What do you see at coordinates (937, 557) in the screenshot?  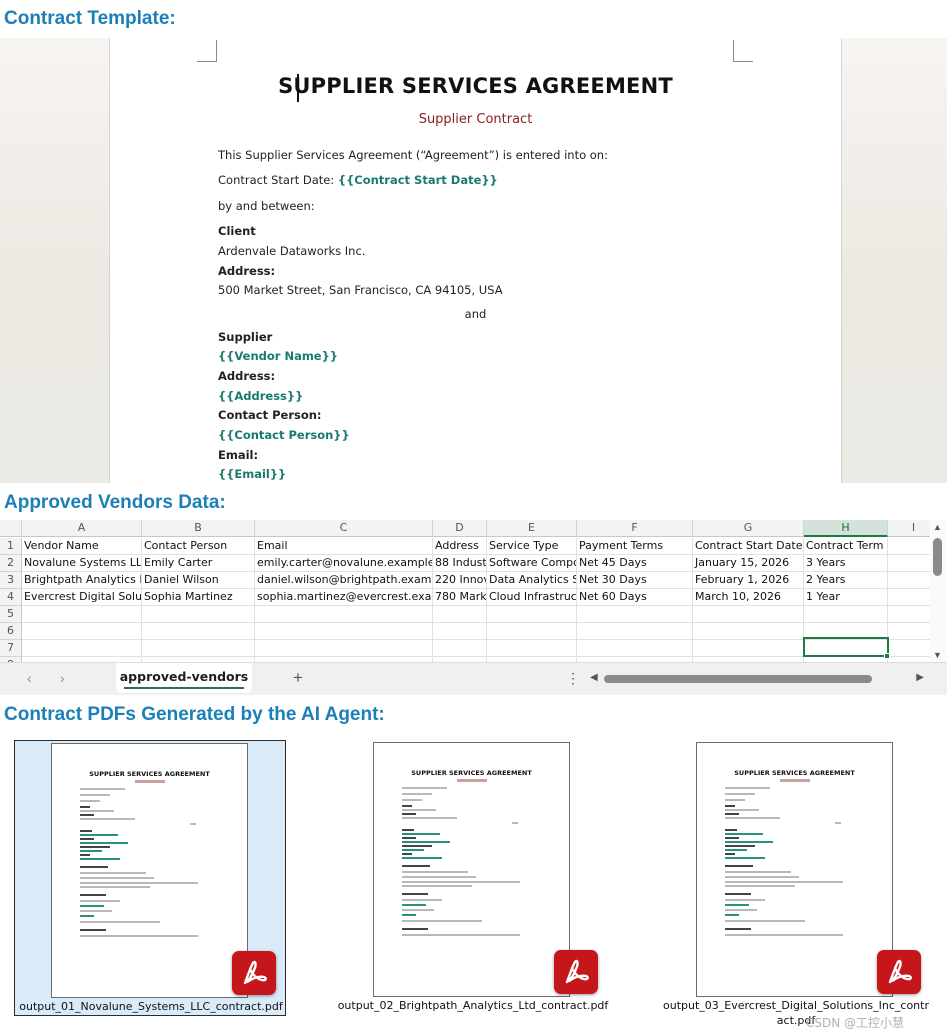 I see `vertical-scroll-thumb` at bounding box center [937, 557].